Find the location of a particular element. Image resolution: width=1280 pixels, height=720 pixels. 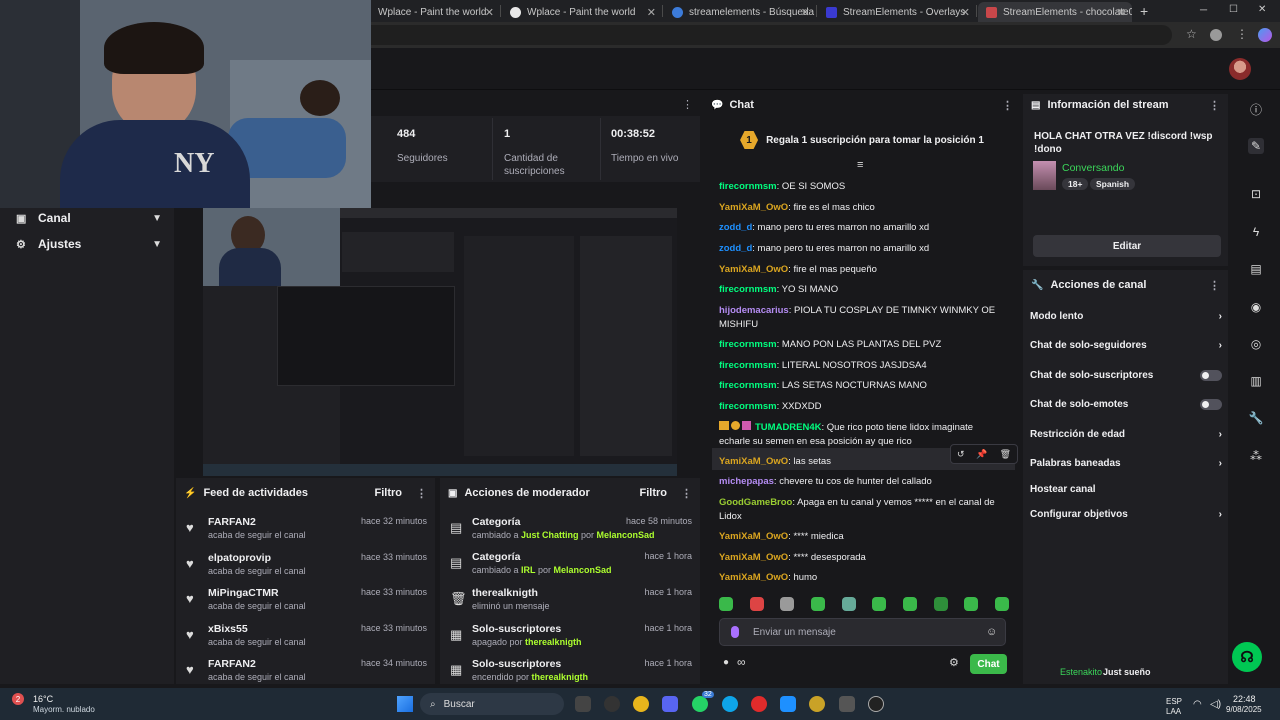

obs-icon is located at coordinates (612, 704).